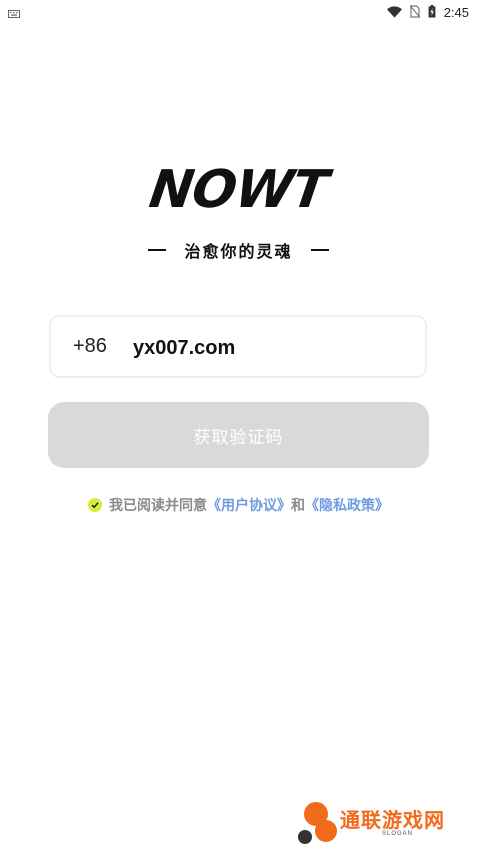  Describe the element at coordinates (102, 346) in the screenshot. I see `country-code-prefix: +86` at that location.